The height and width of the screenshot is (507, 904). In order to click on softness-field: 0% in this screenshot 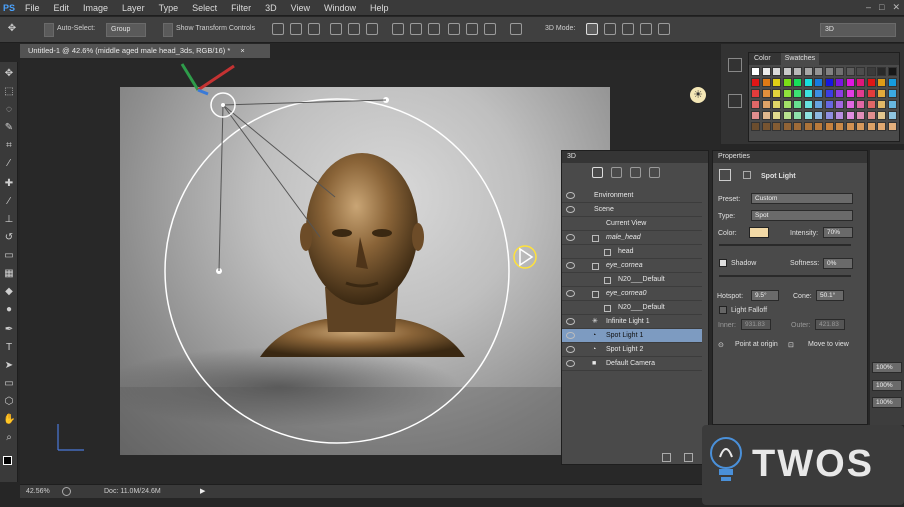, I will do `click(838, 263)`.